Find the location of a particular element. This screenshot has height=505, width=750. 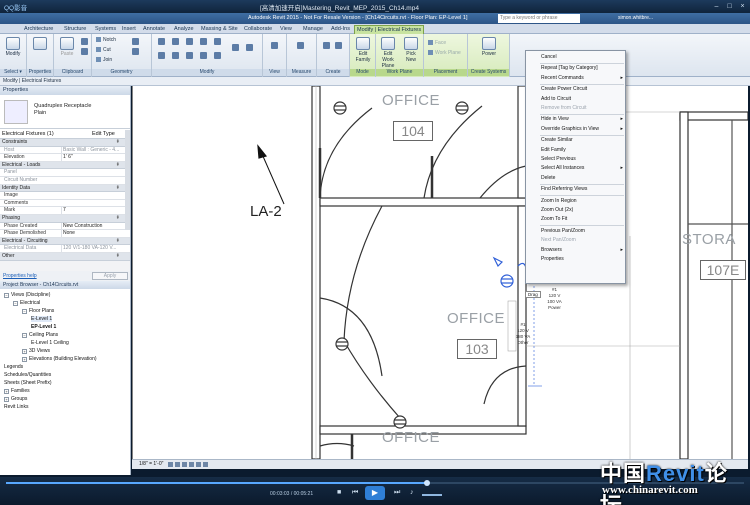

edit-family-button: Edit Family is located at coordinates (363, 50).